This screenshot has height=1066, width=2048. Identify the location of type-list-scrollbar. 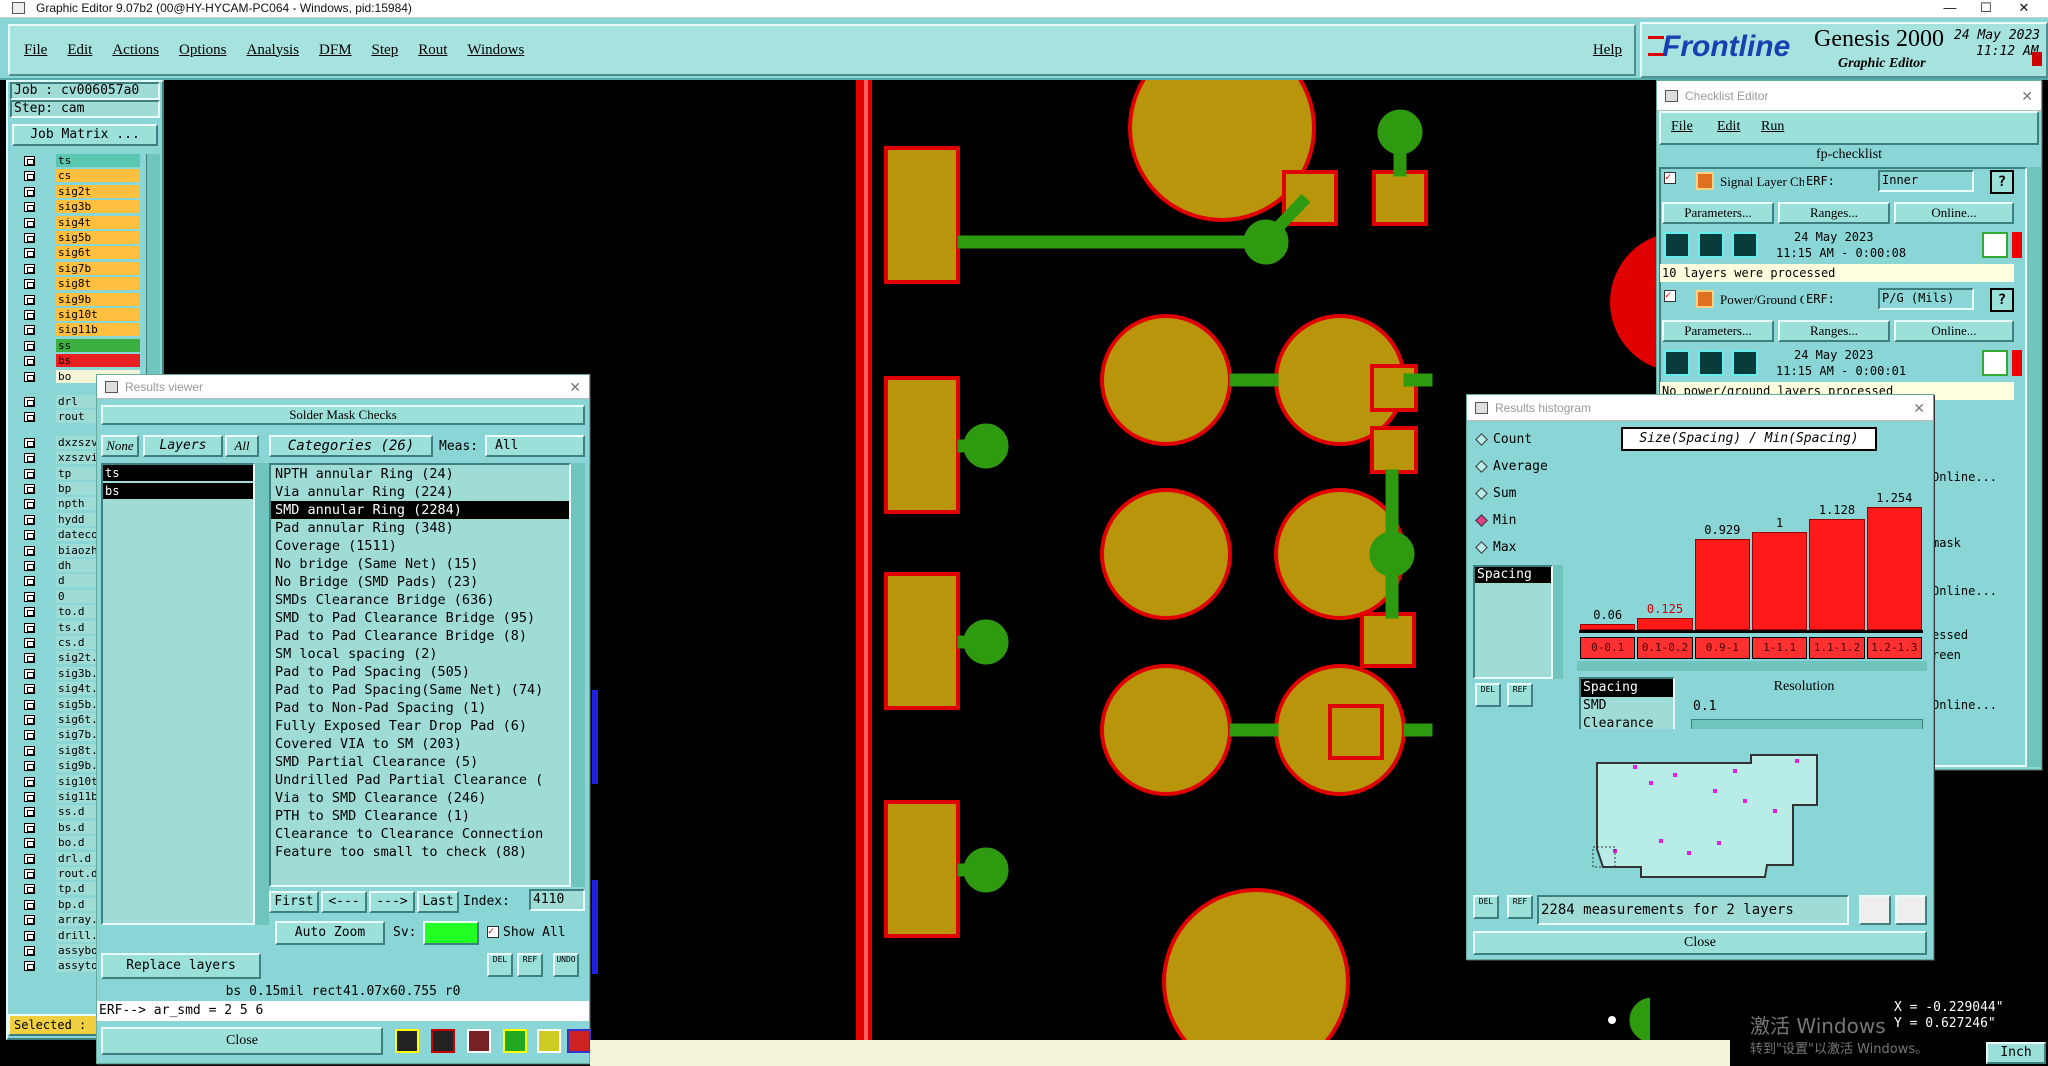
(1558, 622).